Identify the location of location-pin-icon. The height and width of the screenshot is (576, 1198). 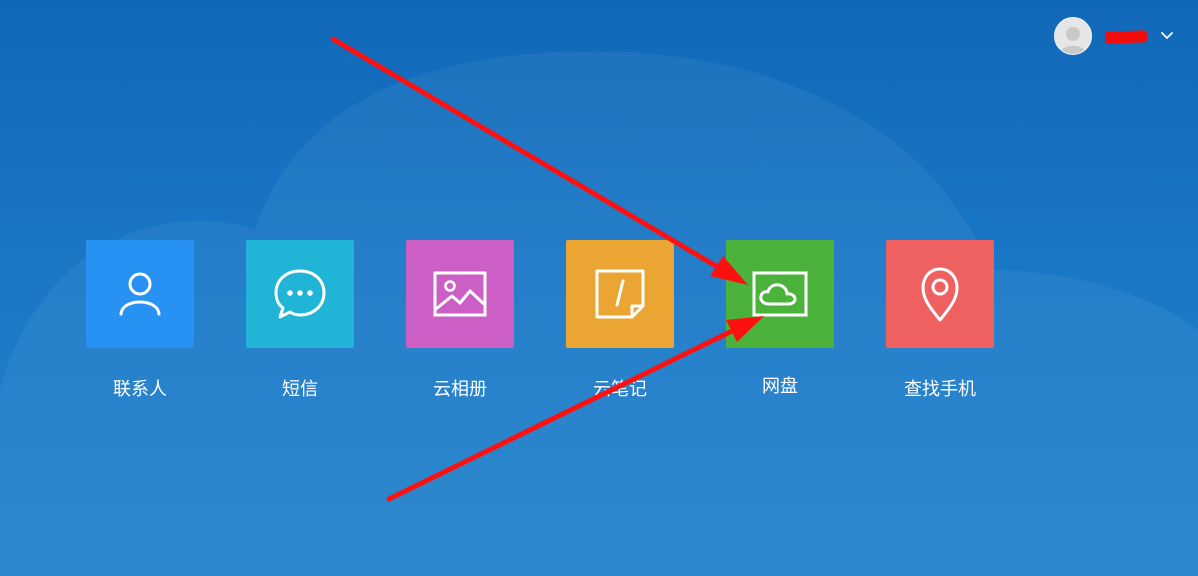
(940, 294).